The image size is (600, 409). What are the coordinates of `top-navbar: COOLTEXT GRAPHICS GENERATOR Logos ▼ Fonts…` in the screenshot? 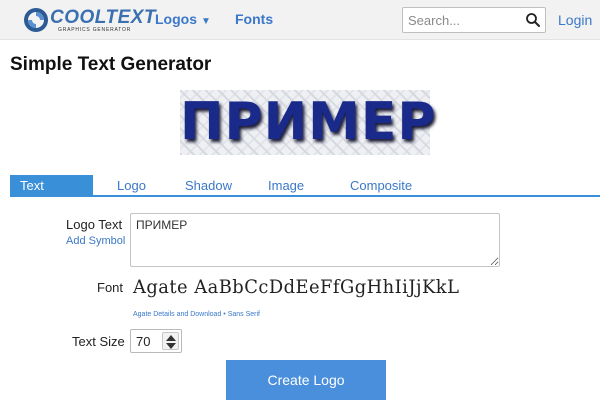 It's located at (300, 20).